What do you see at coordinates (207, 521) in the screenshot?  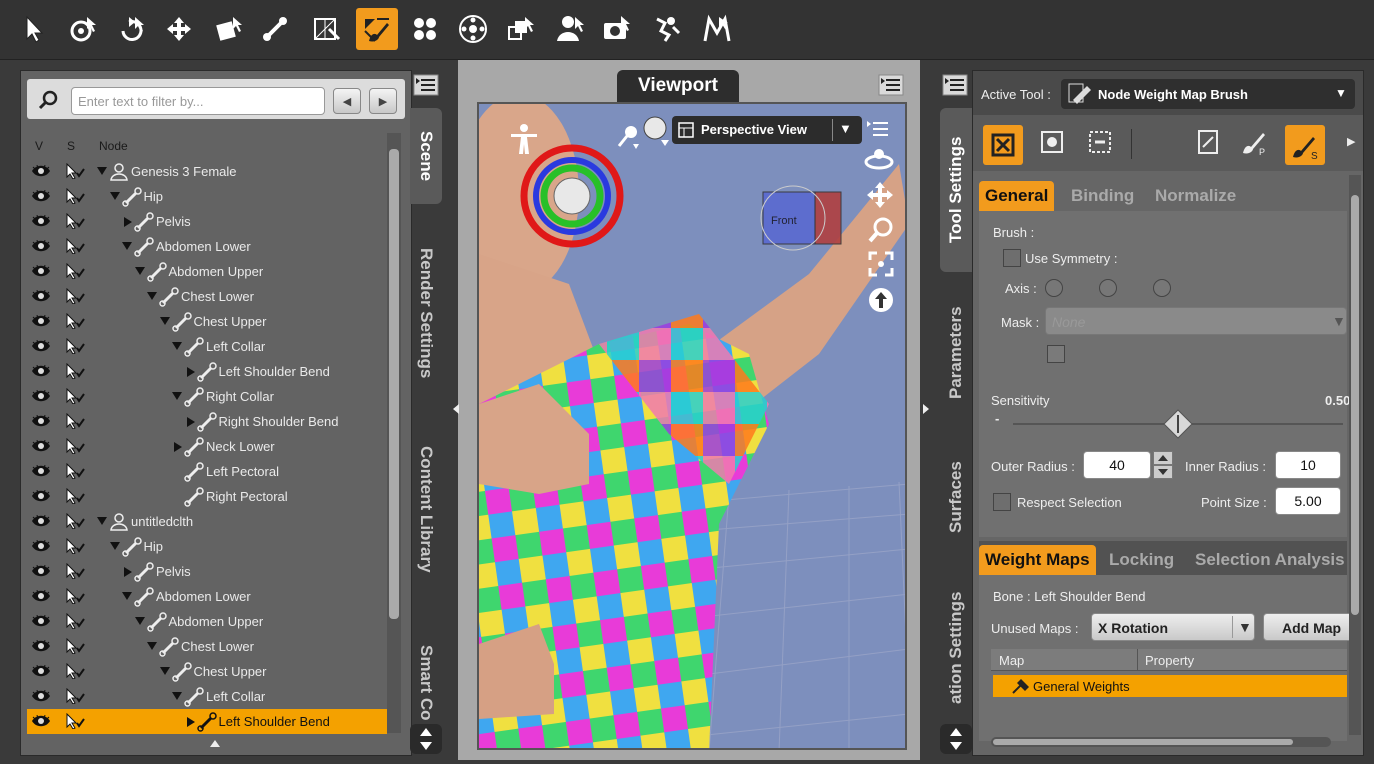 I see `table-row: untitledclth` at bounding box center [207, 521].